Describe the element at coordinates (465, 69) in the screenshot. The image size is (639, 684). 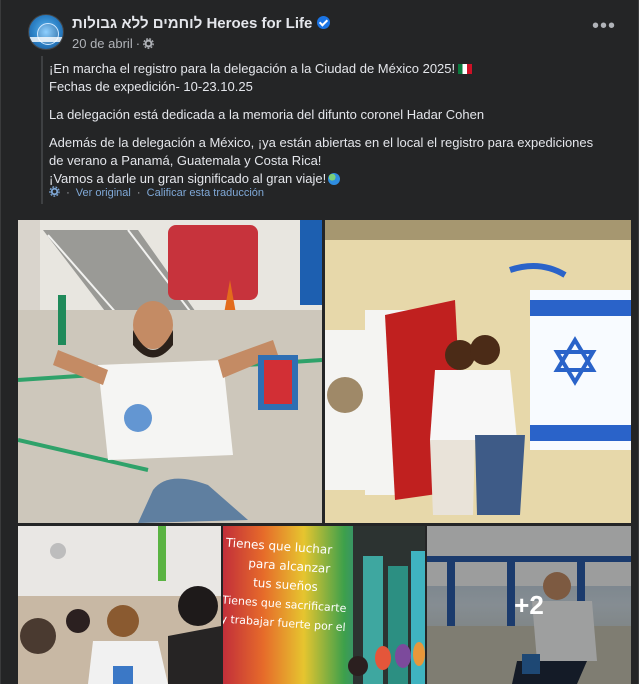
I see `mexico-flag-icon` at that location.